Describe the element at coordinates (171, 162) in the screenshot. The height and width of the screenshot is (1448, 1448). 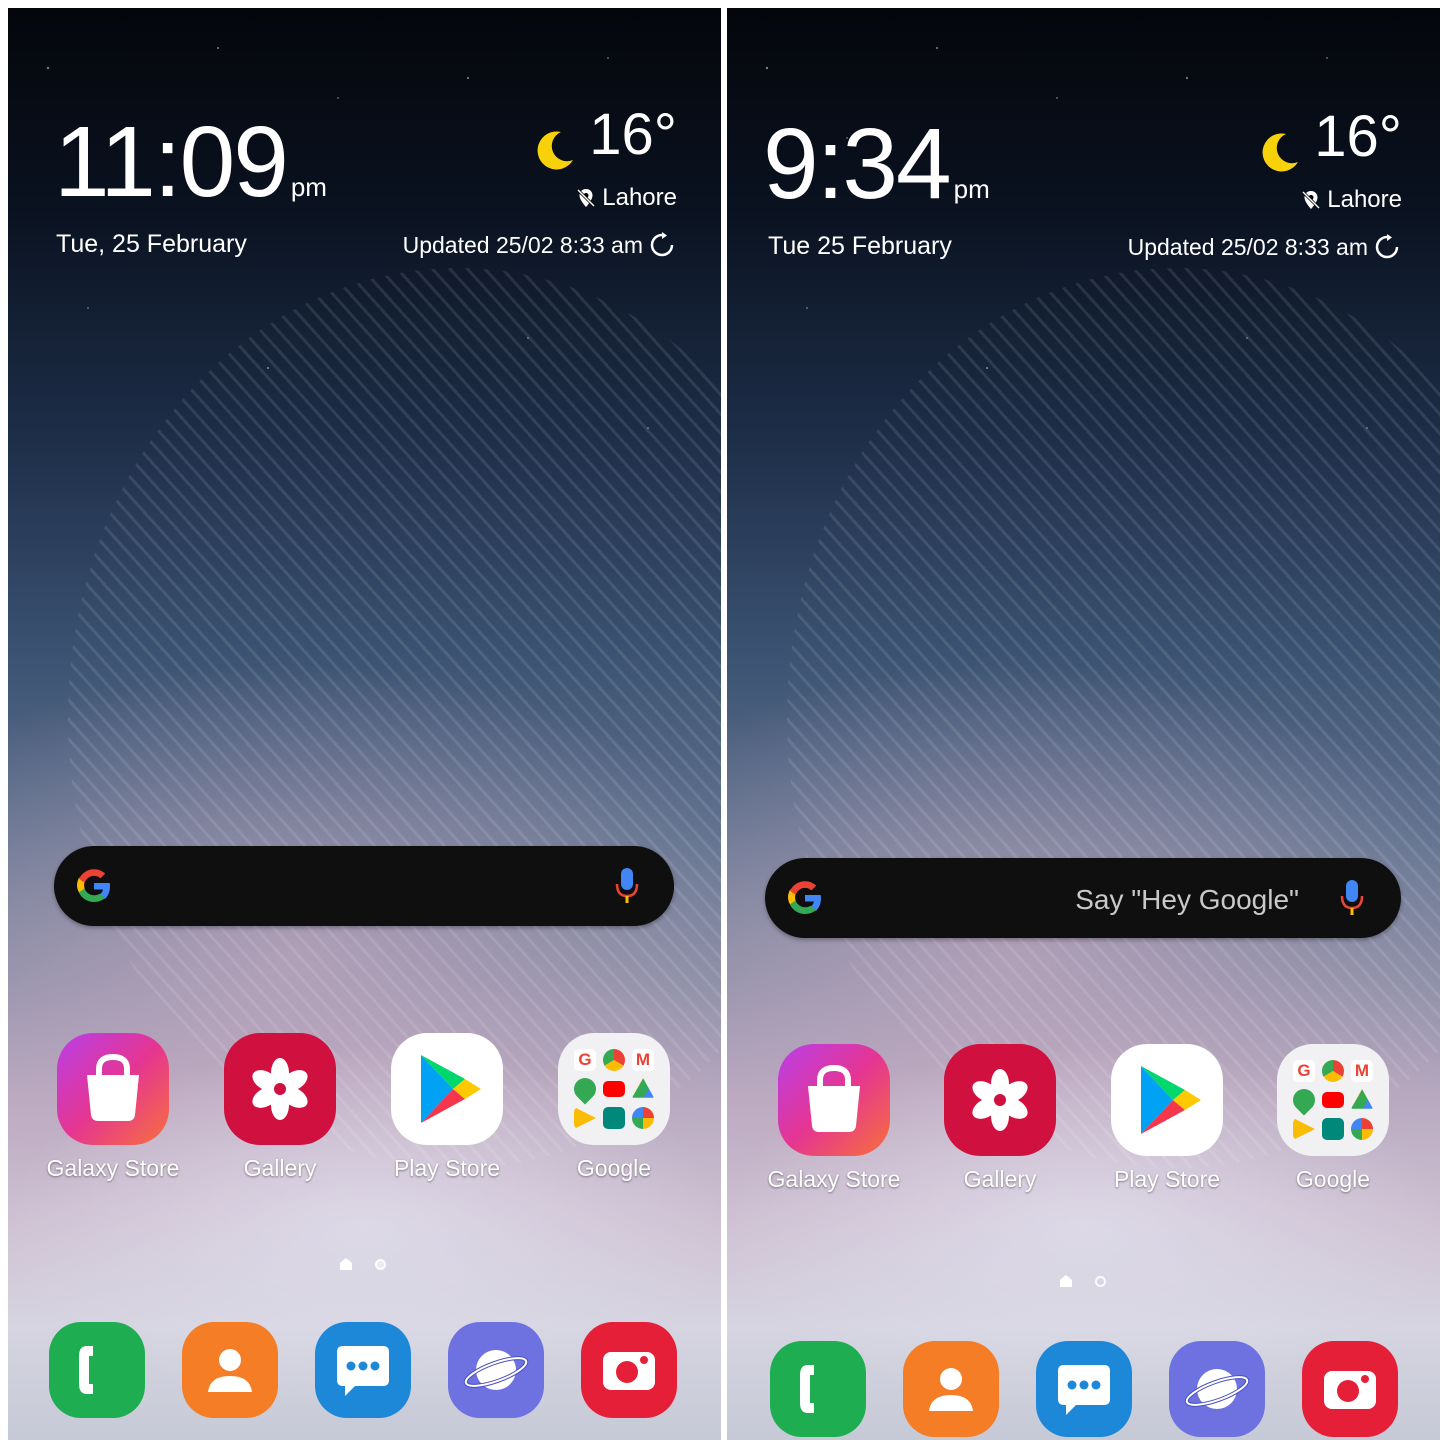
I see `clock-time: 11:09` at that location.